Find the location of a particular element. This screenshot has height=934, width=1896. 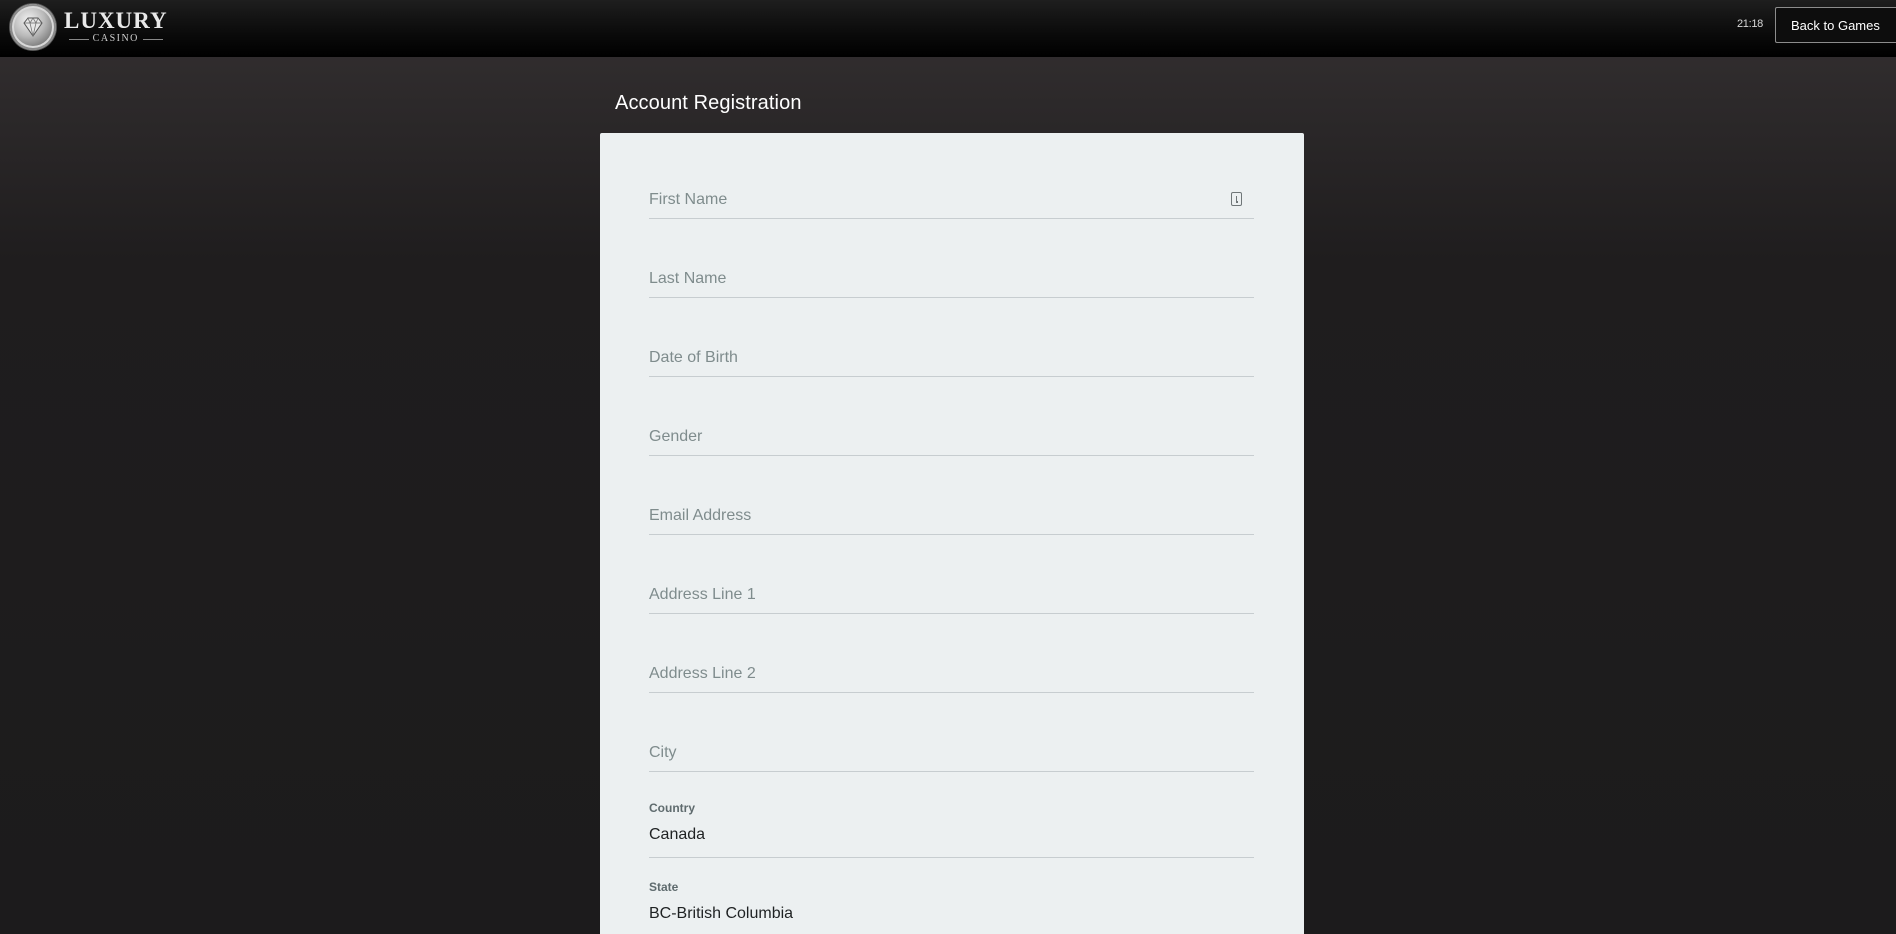

country-value: Canada is located at coordinates (677, 835).